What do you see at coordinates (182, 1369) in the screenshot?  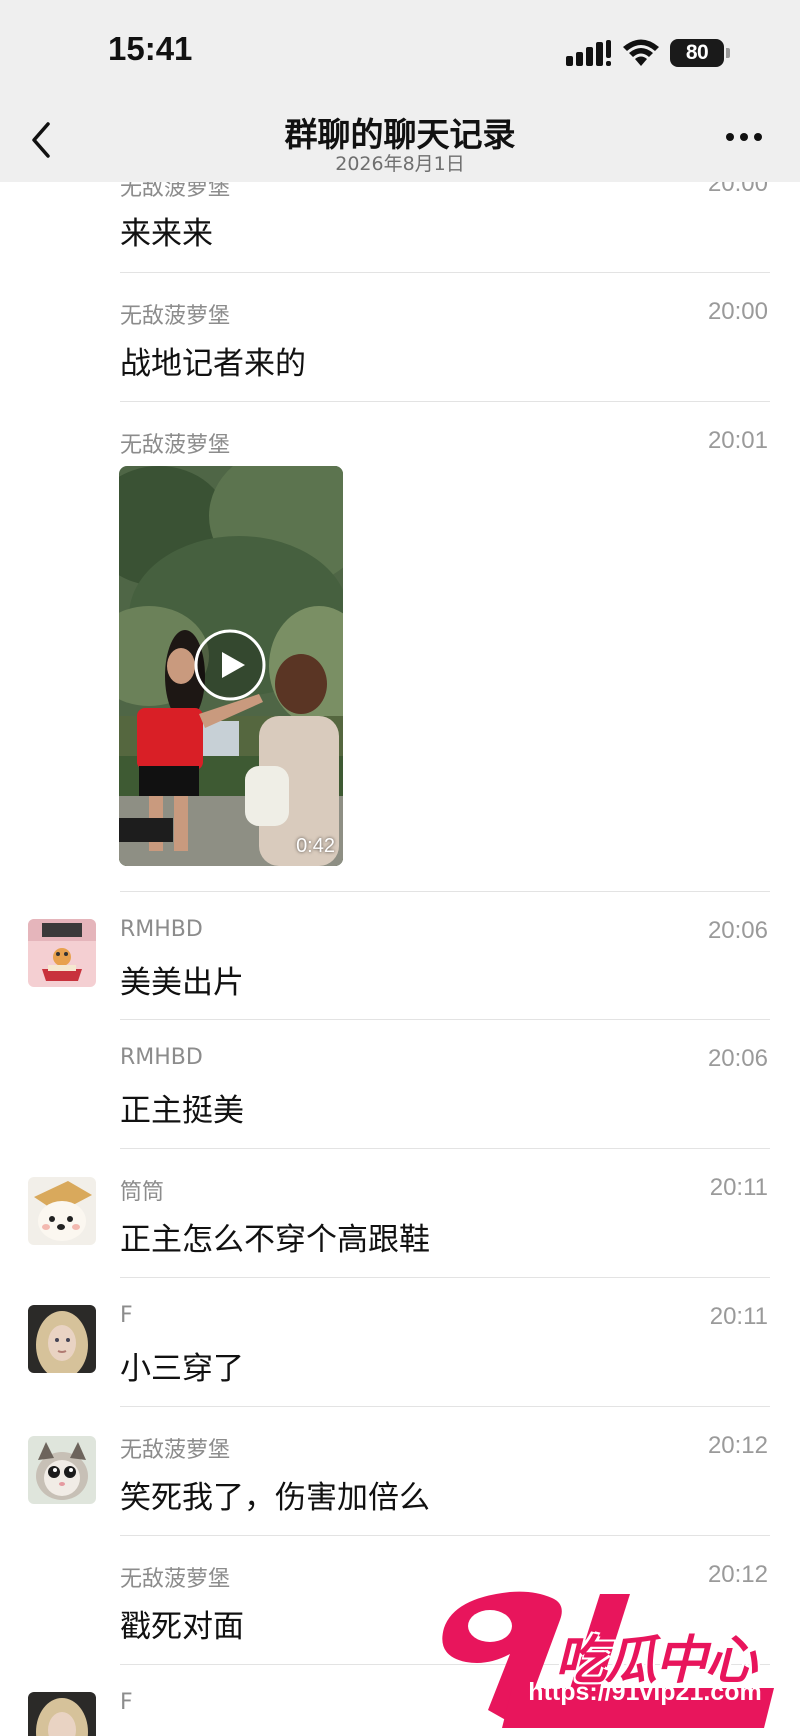 I see `message-text: 小三穿了` at bounding box center [182, 1369].